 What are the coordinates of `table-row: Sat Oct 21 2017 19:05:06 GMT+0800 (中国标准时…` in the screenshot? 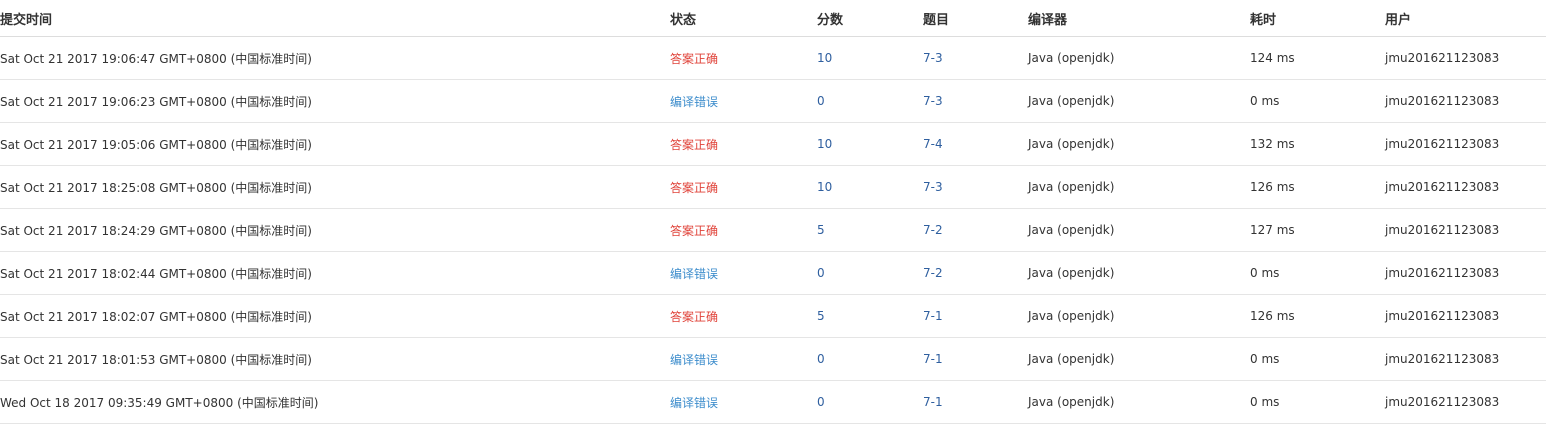 It's located at (773, 144).